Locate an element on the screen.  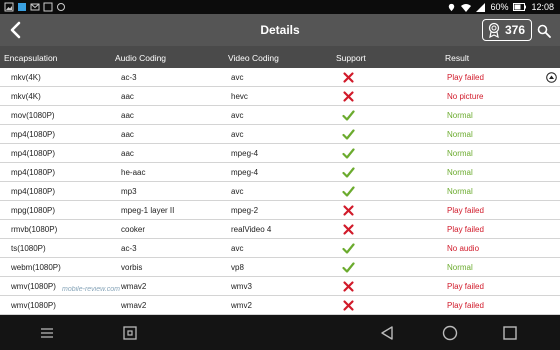
table-row: rmvb(1080P) cooker realVideo 4 Play failed is located at coordinates (280, 229).